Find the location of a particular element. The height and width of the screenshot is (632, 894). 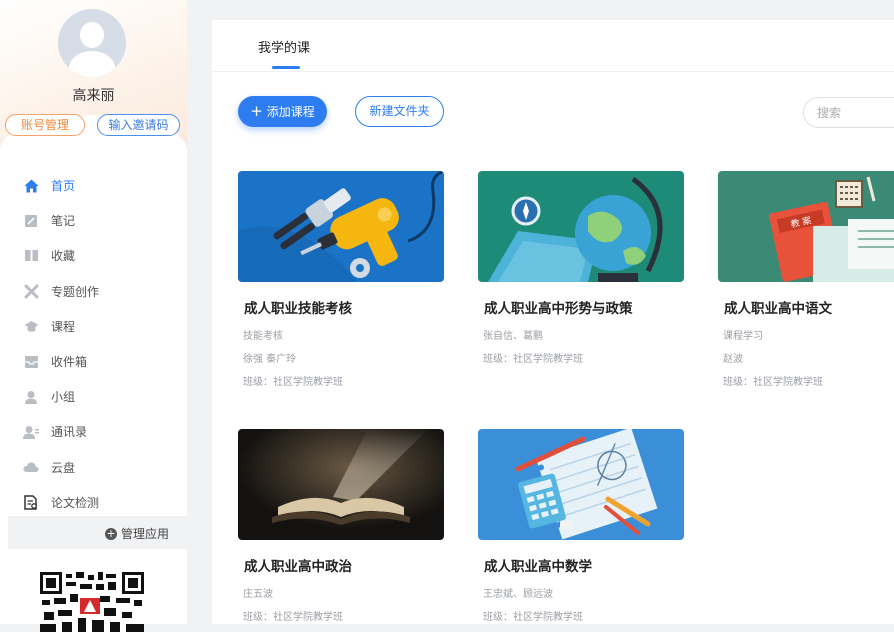

course-teachers: 庄五波 is located at coordinates (258, 594).